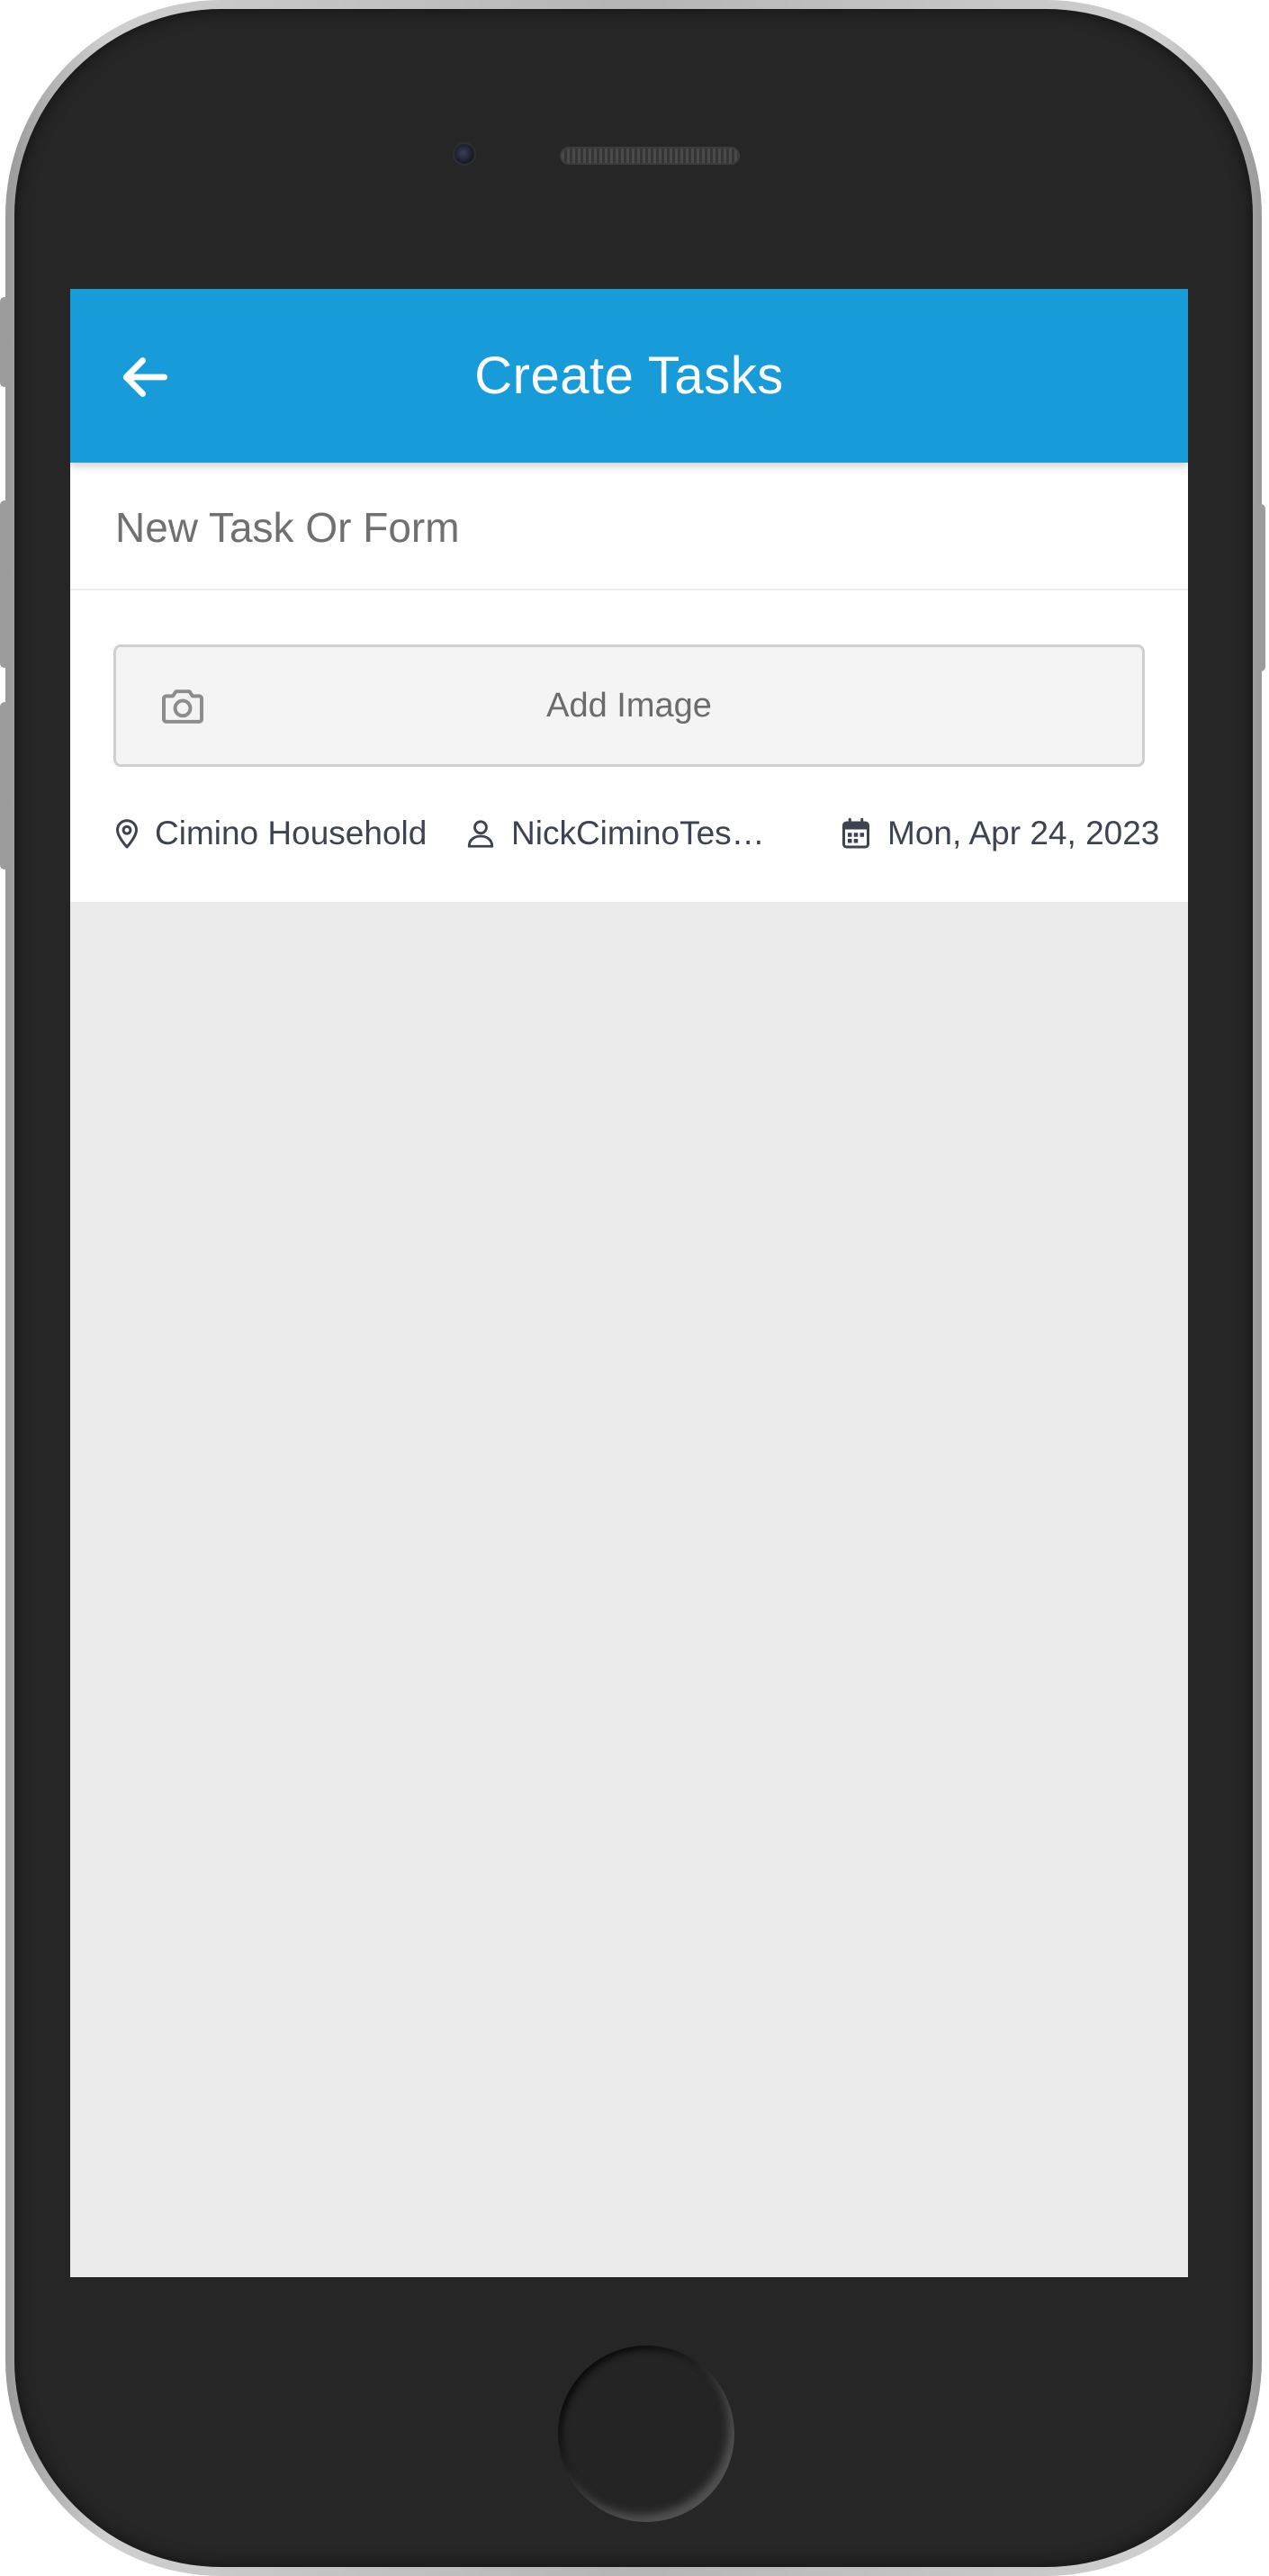 This screenshot has width=1269, height=2576. I want to click on app-header: Create Tasks, so click(629, 376).